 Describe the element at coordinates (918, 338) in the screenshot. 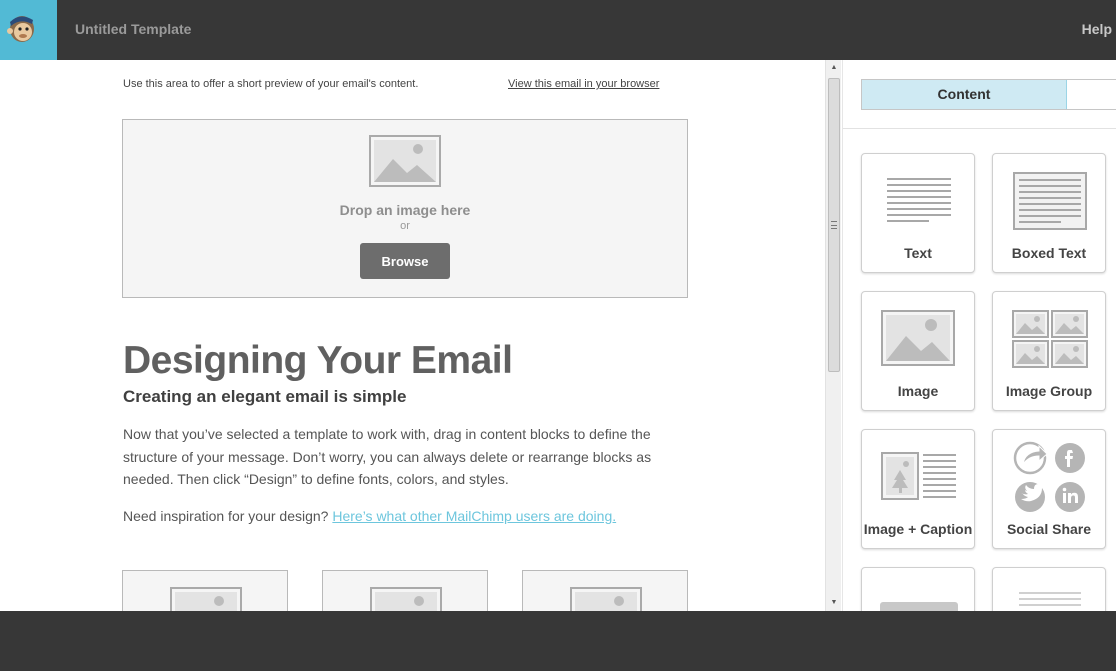

I see `image-block-icon` at that location.